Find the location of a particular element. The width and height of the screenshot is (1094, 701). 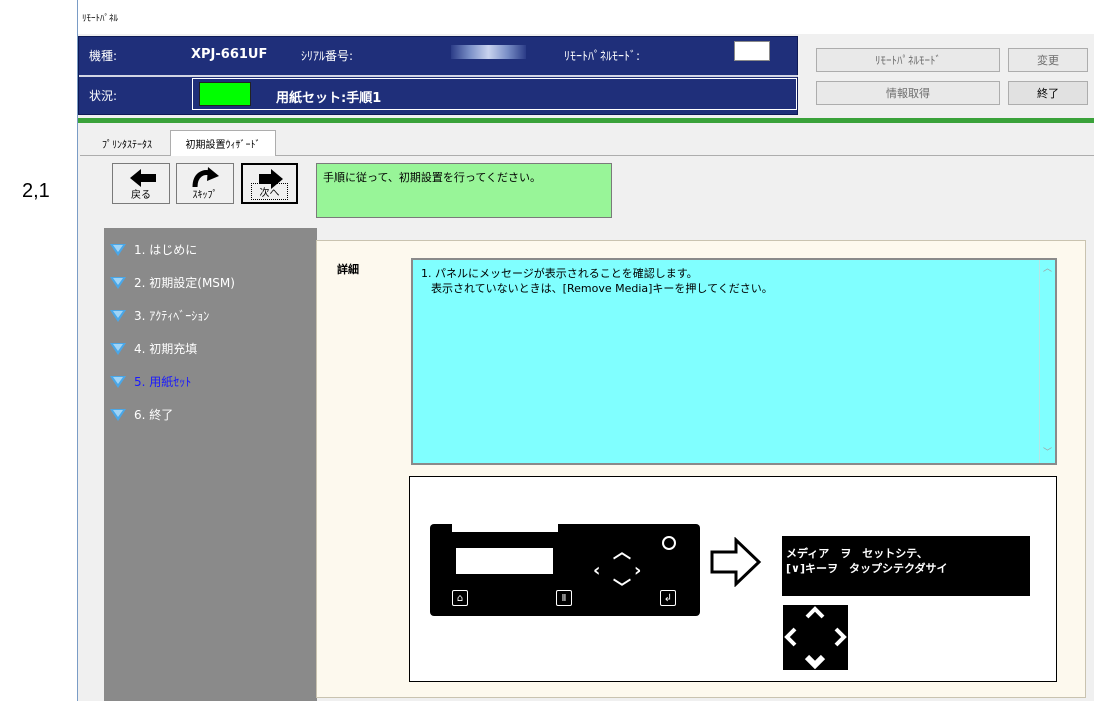

dpad-icon is located at coordinates (815, 638).